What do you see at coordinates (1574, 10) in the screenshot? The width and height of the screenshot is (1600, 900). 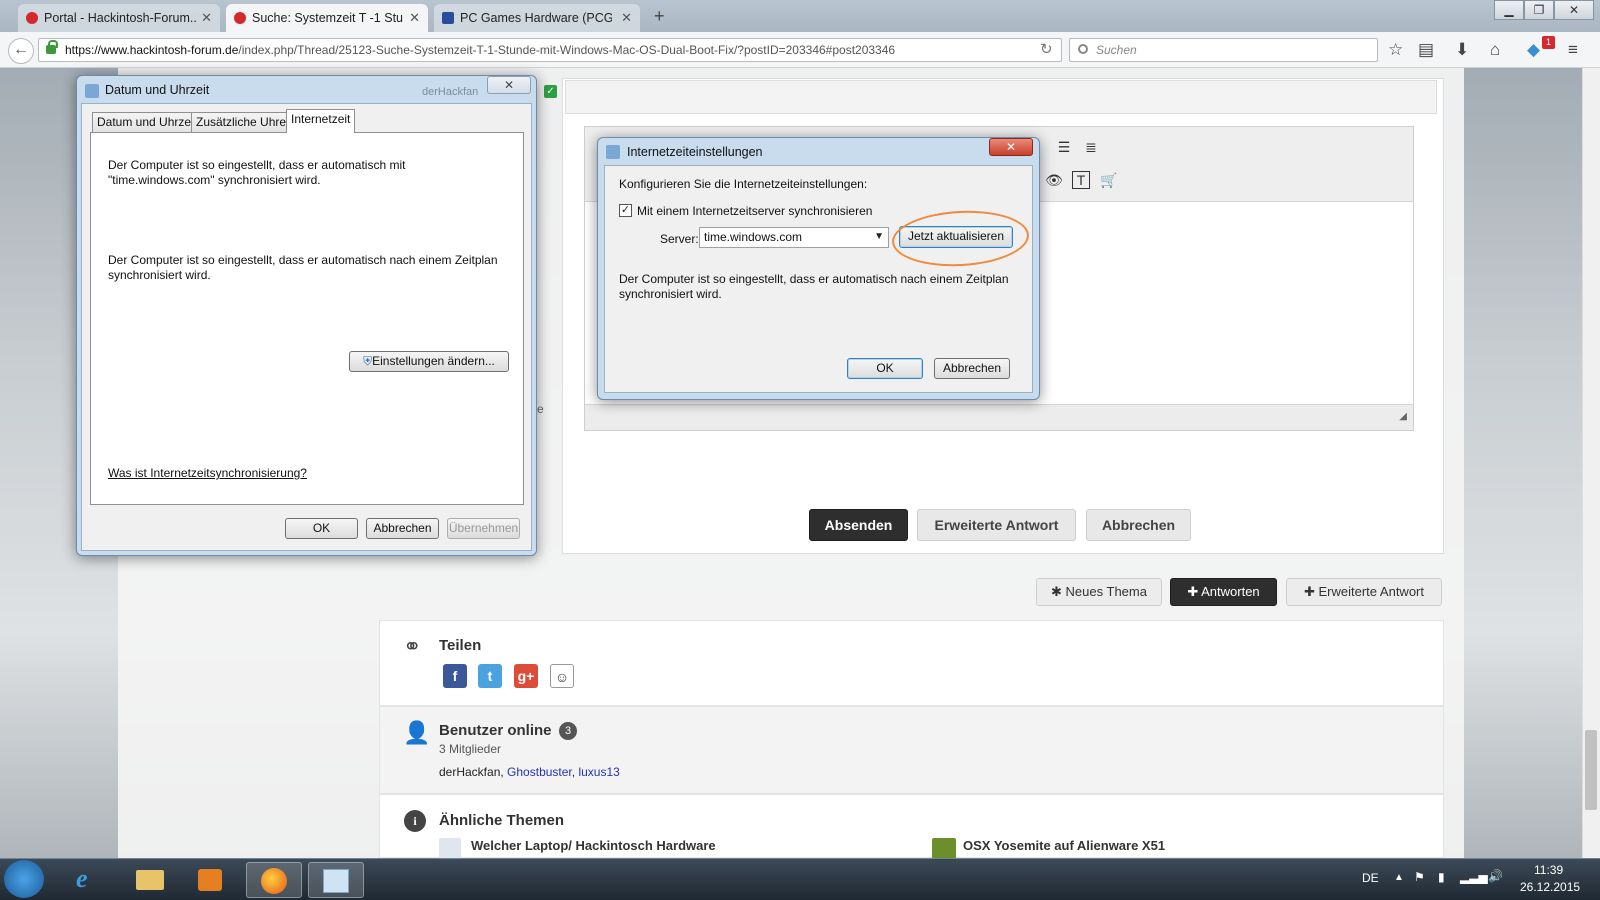 I see `close-window-icon: ✕` at bounding box center [1574, 10].